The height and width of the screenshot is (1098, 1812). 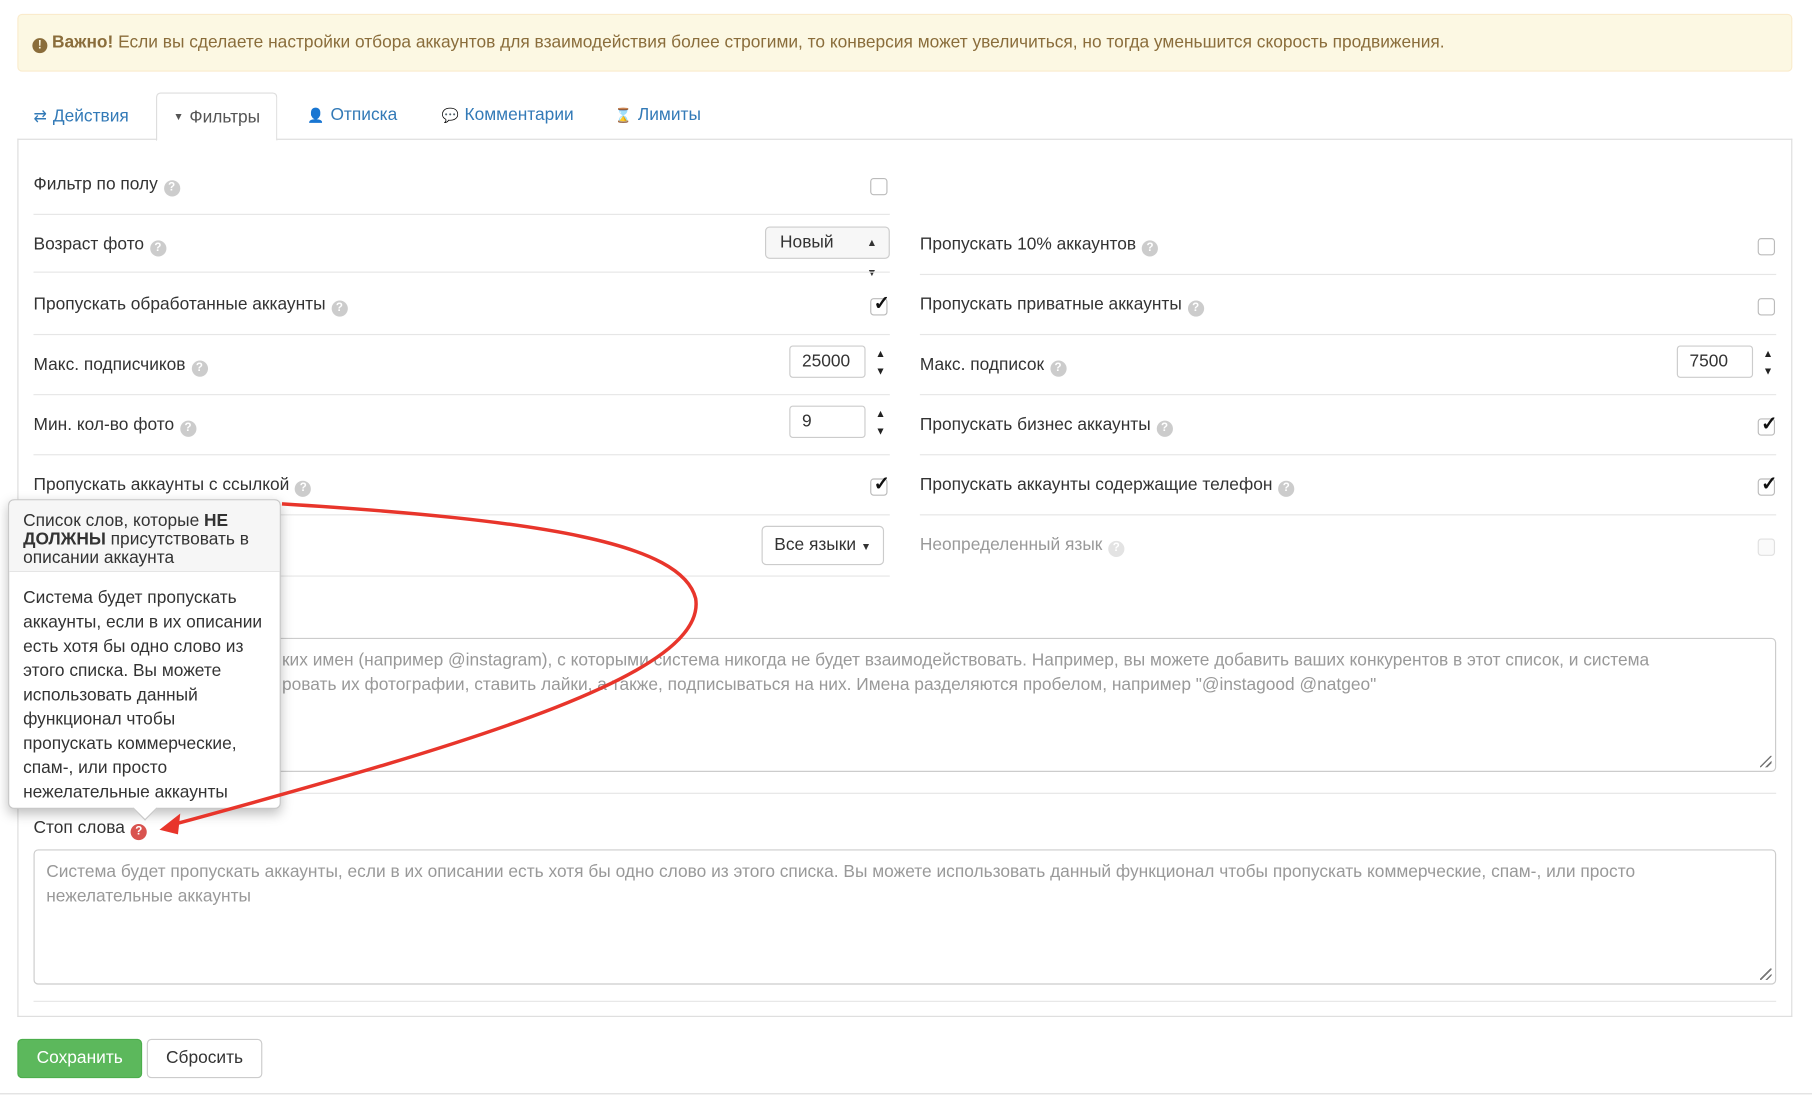 What do you see at coordinates (100, 246) in the screenshot?
I see `photo-age-label: Возраст фото?` at bounding box center [100, 246].